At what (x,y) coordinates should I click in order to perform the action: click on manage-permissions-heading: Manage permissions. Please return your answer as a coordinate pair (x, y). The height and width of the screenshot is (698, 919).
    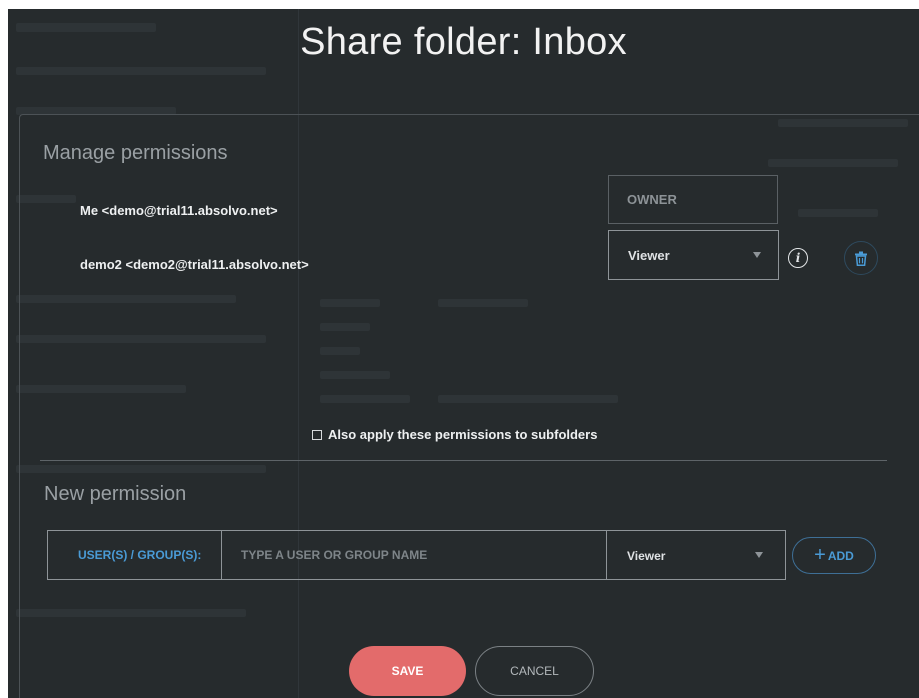
    Looking at the image, I should click on (135, 153).